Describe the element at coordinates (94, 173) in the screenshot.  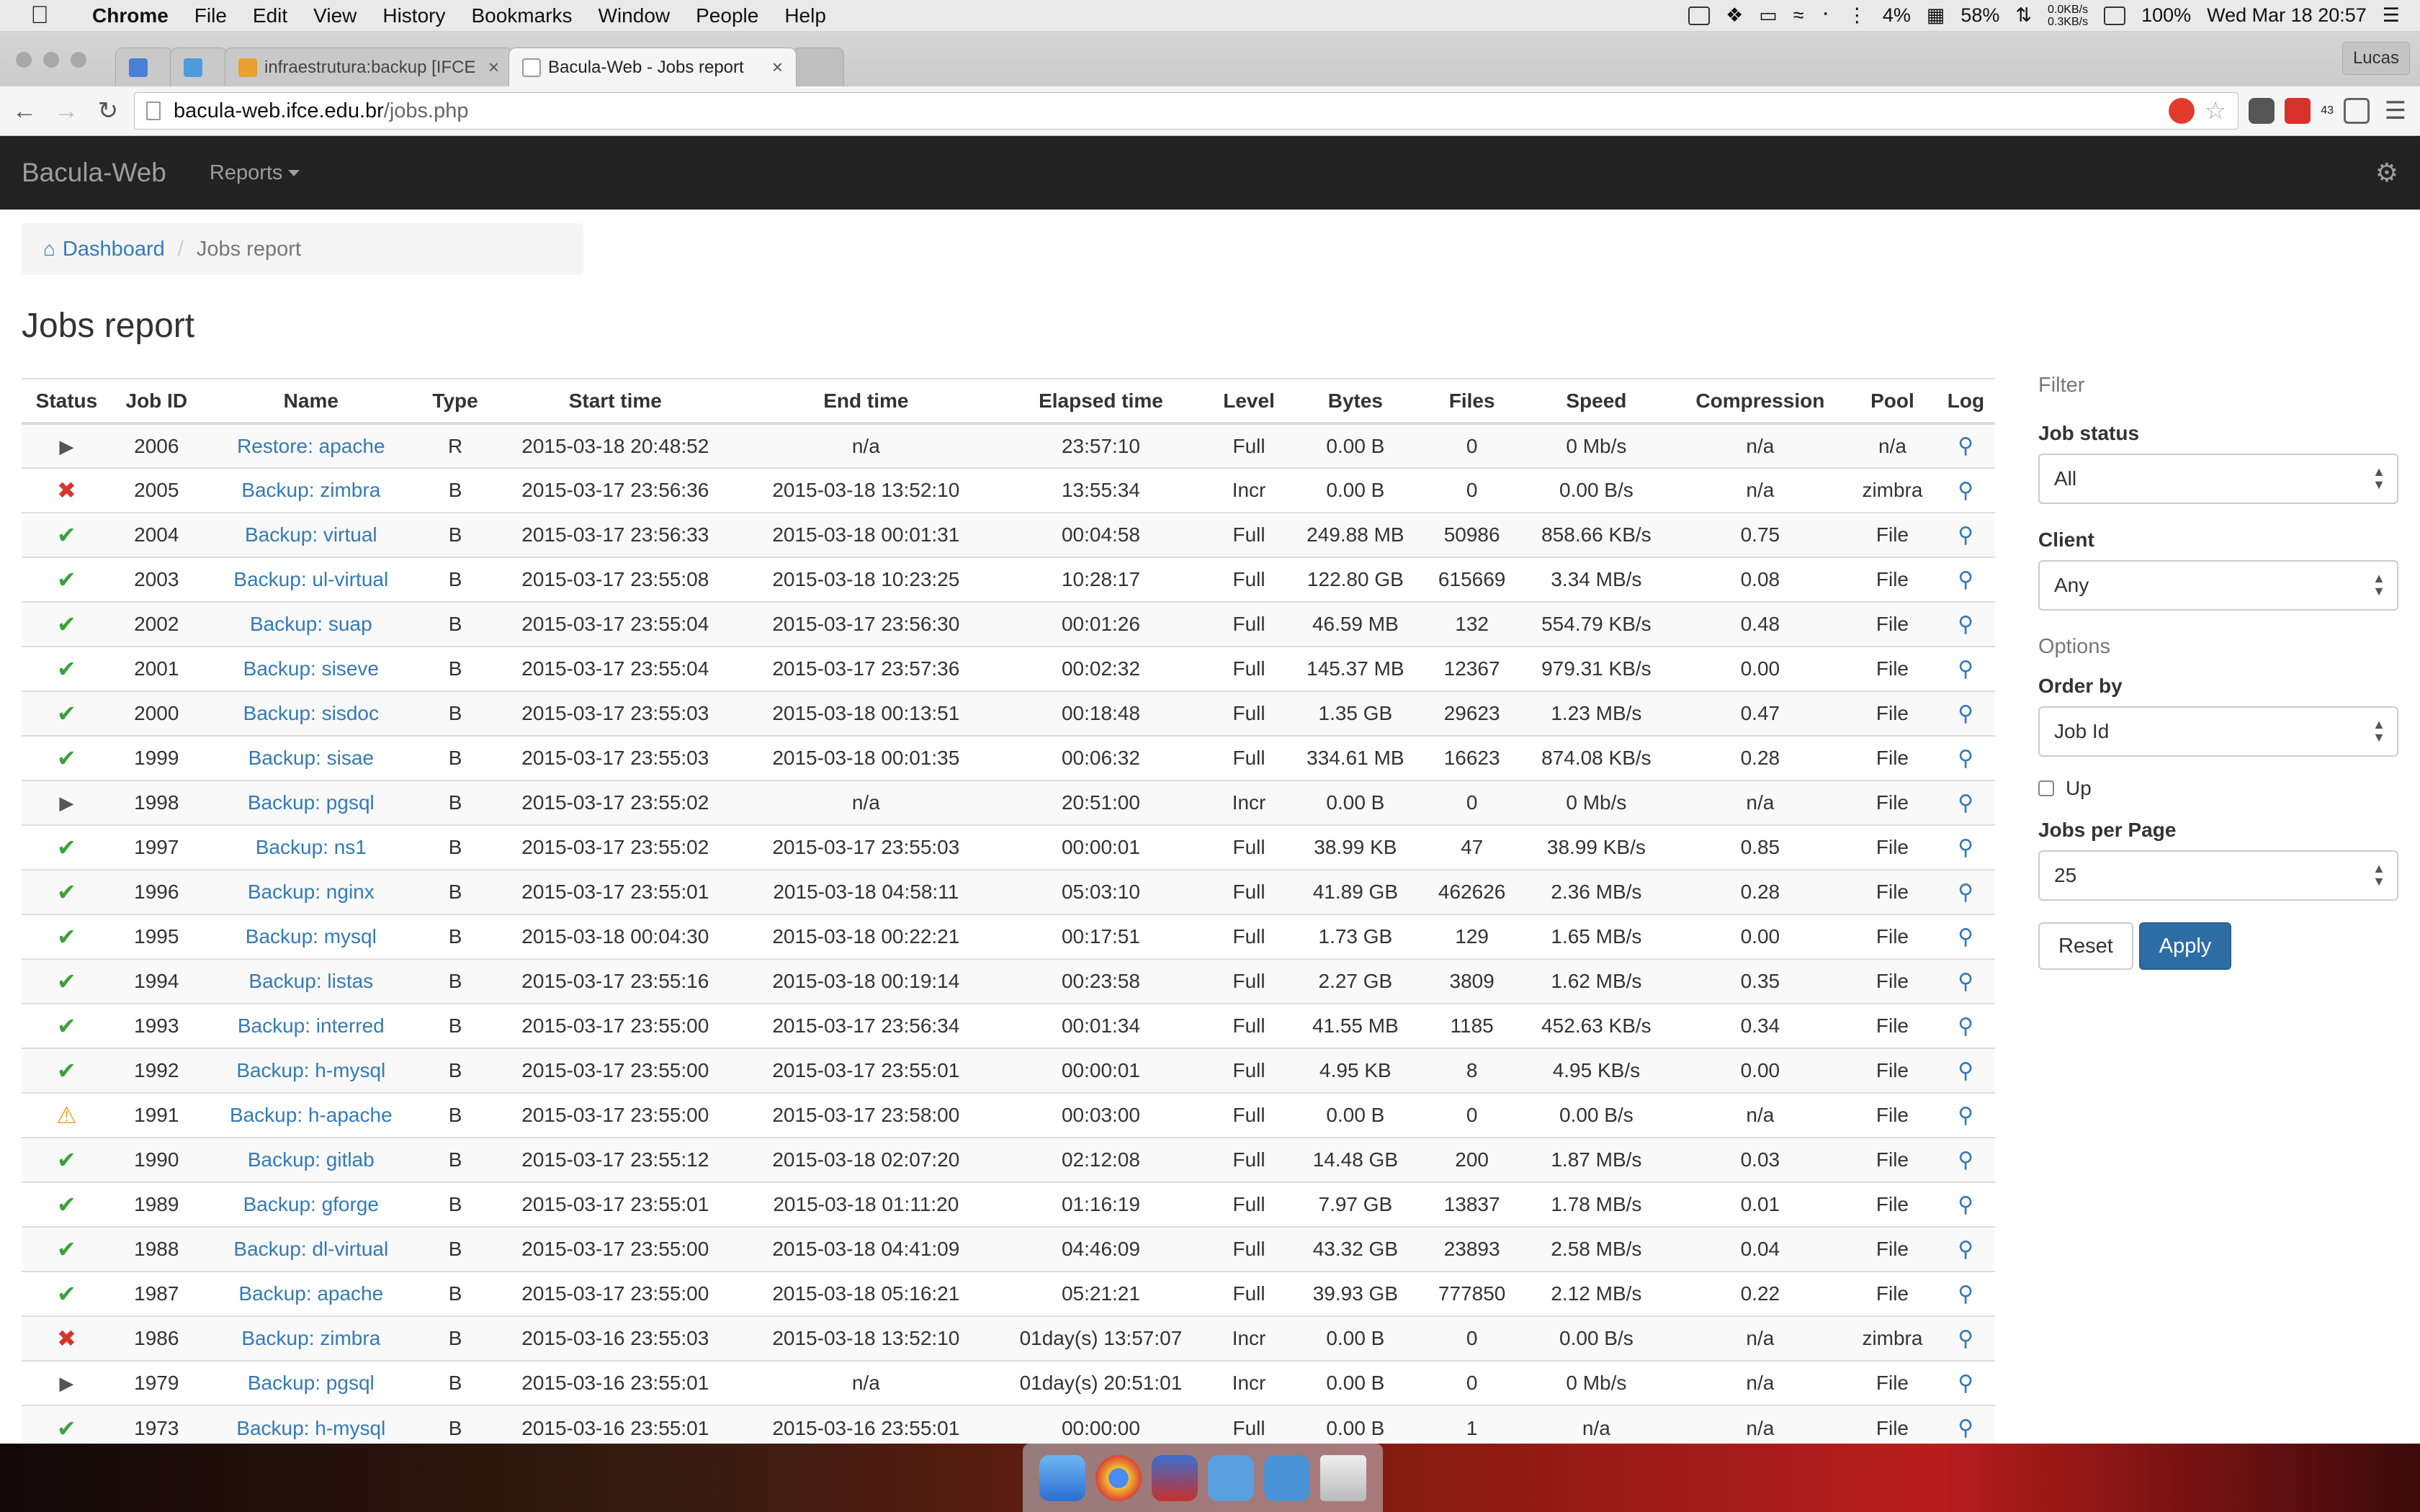
I see `brand-link: Bacula-Web` at that location.